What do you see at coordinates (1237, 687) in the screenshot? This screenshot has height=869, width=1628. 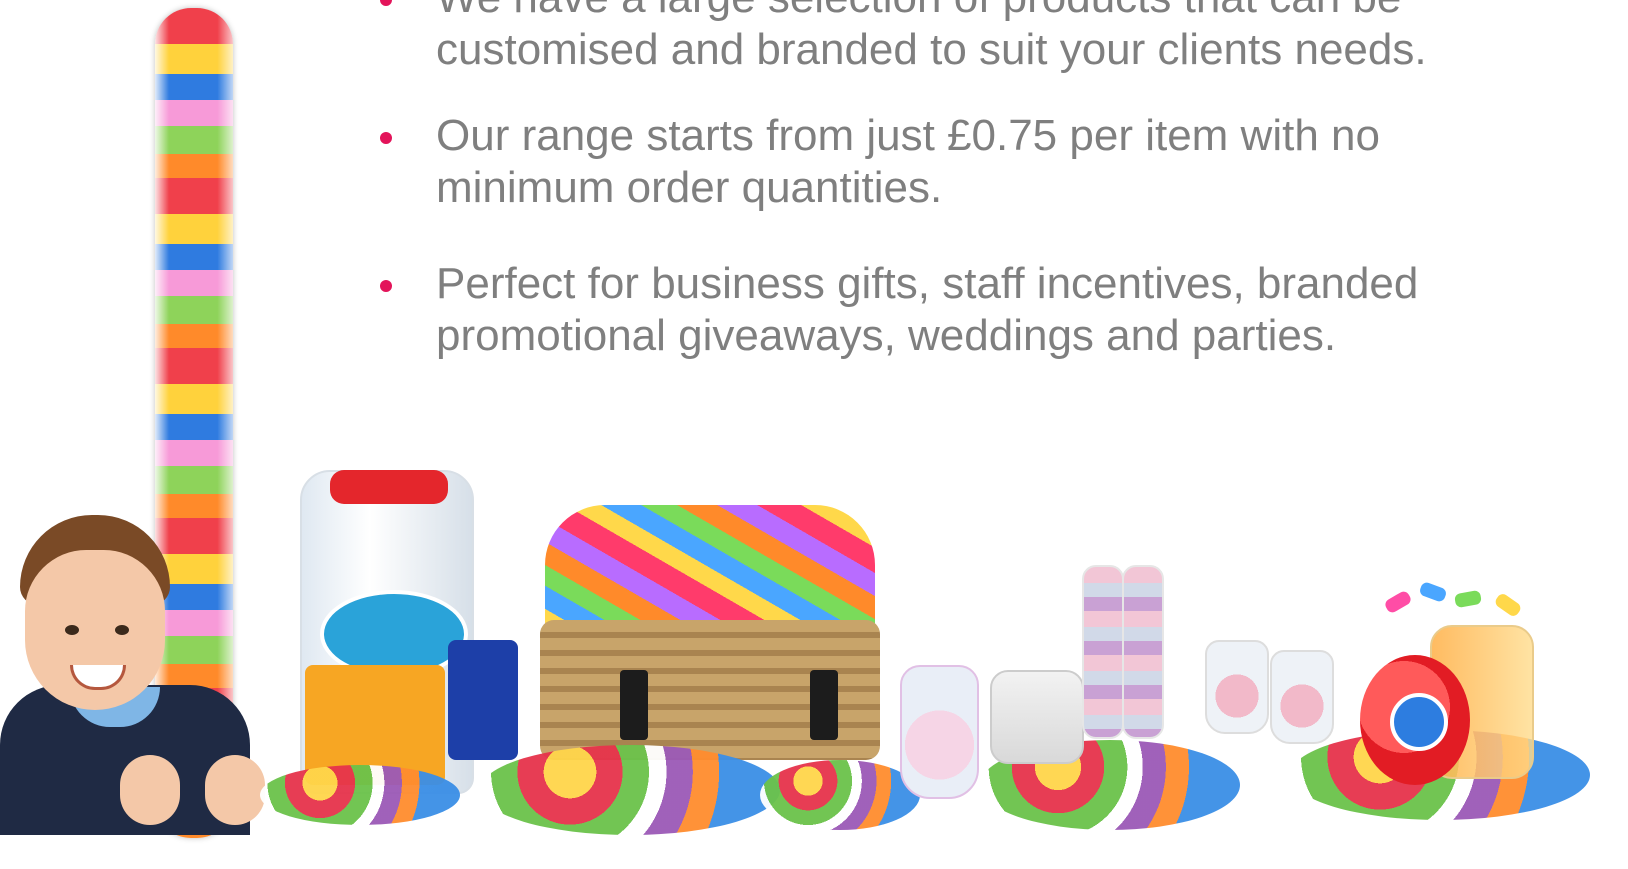 I see `favour-bag-image` at bounding box center [1237, 687].